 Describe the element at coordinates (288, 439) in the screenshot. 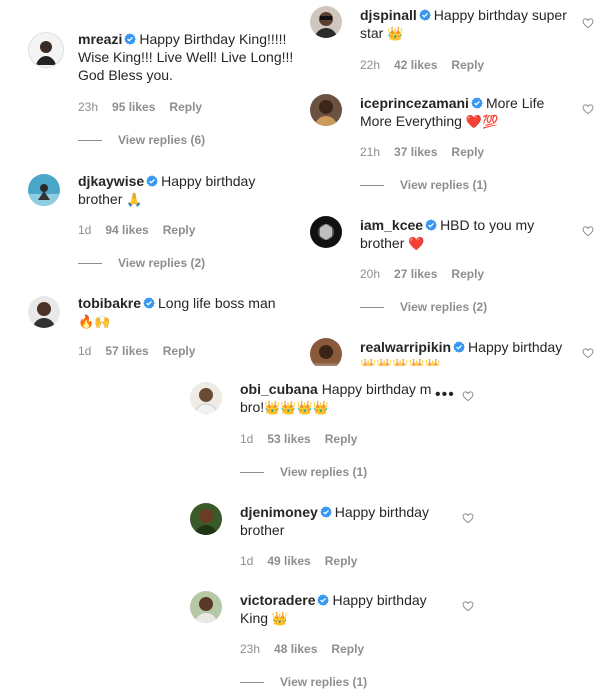

I see `likes-count: 53 likes` at that location.